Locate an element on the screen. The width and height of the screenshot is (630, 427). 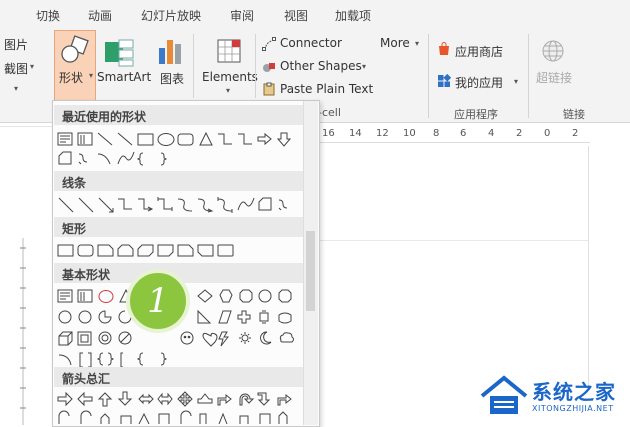
tab-addins: 加载项 is located at coordinates (353, 15).